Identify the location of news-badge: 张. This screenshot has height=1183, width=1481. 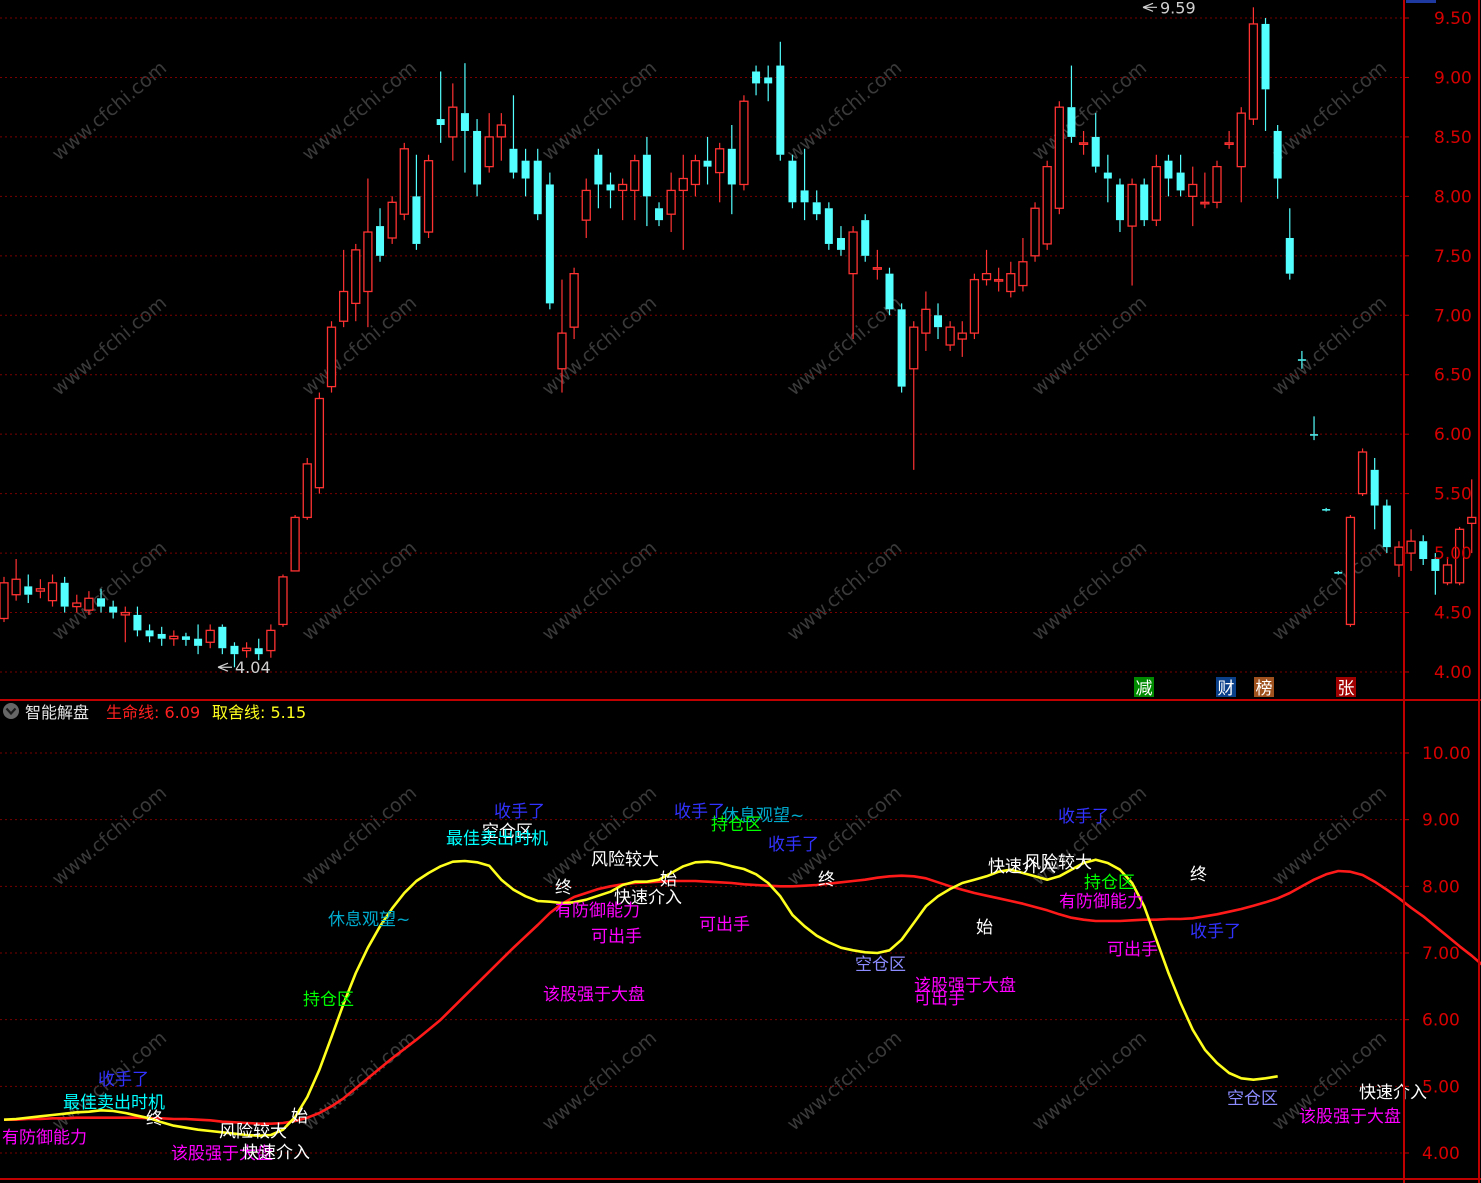
(1346, 688).